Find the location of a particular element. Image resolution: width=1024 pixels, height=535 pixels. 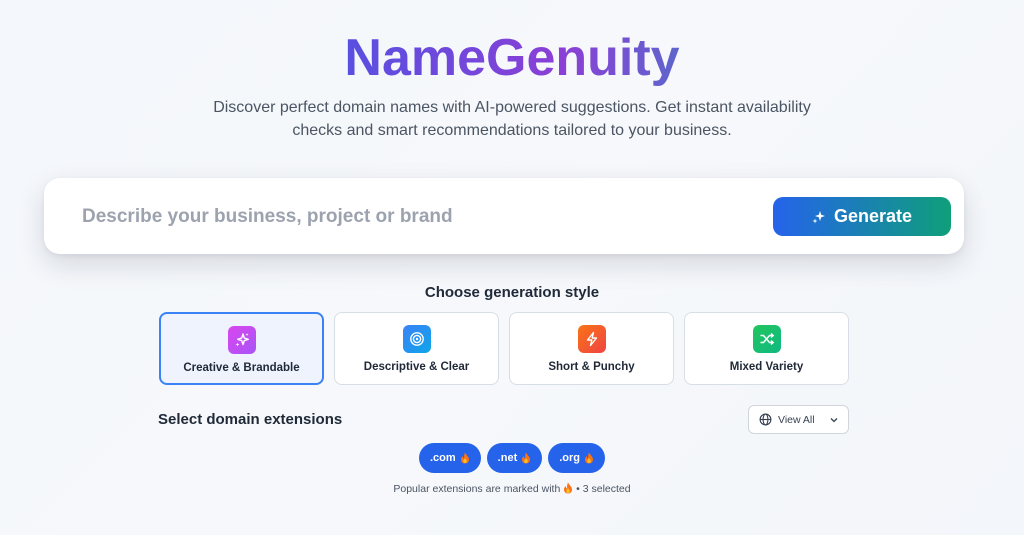

business-description-input is located at coordinates (422, 217).